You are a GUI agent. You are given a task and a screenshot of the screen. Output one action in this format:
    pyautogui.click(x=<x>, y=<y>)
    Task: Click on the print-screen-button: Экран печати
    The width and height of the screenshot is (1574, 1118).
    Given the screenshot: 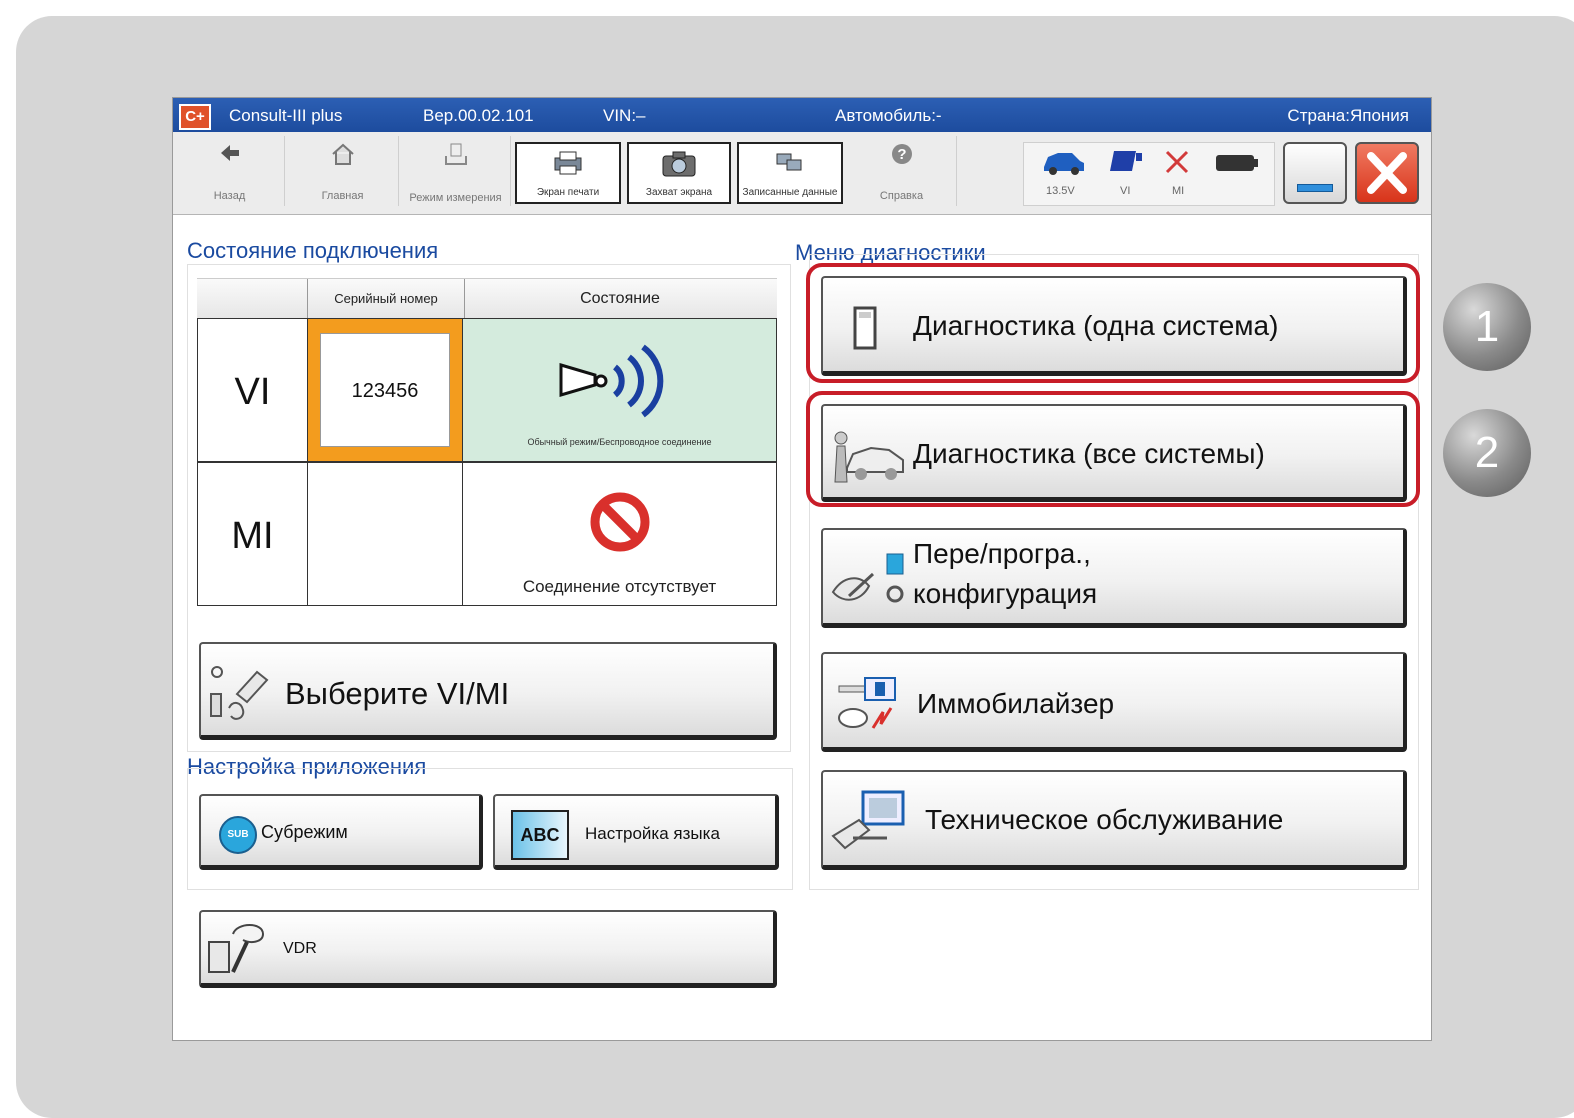 What is the action you would take?
    pyautogui.click(x=568, y=173)
    